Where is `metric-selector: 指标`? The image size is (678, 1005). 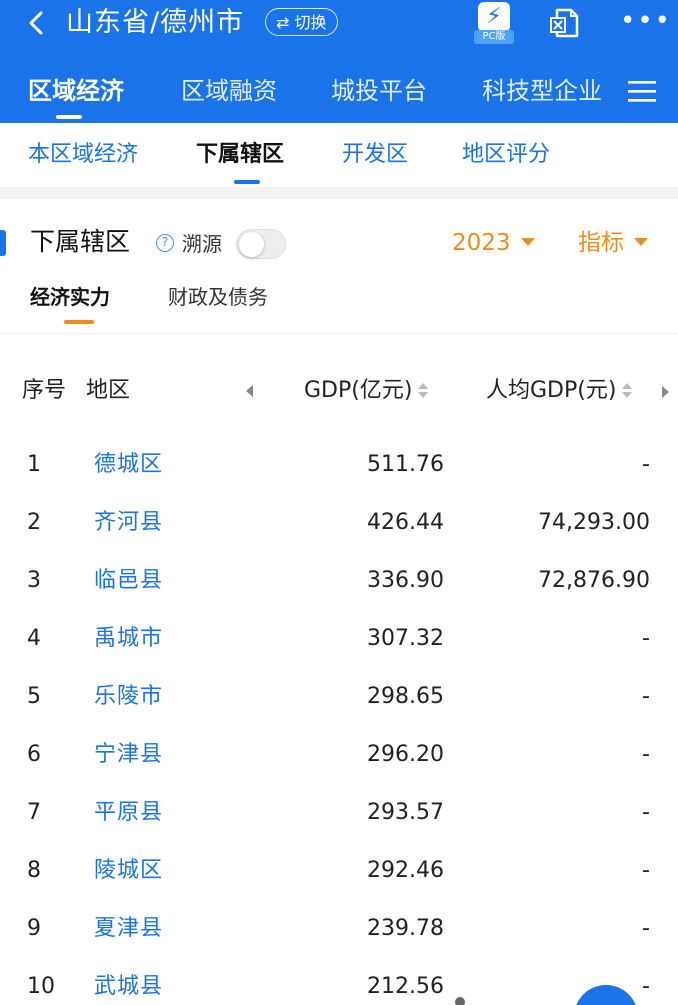 metric-selector: 指标 is located at coordinates (613, 243).